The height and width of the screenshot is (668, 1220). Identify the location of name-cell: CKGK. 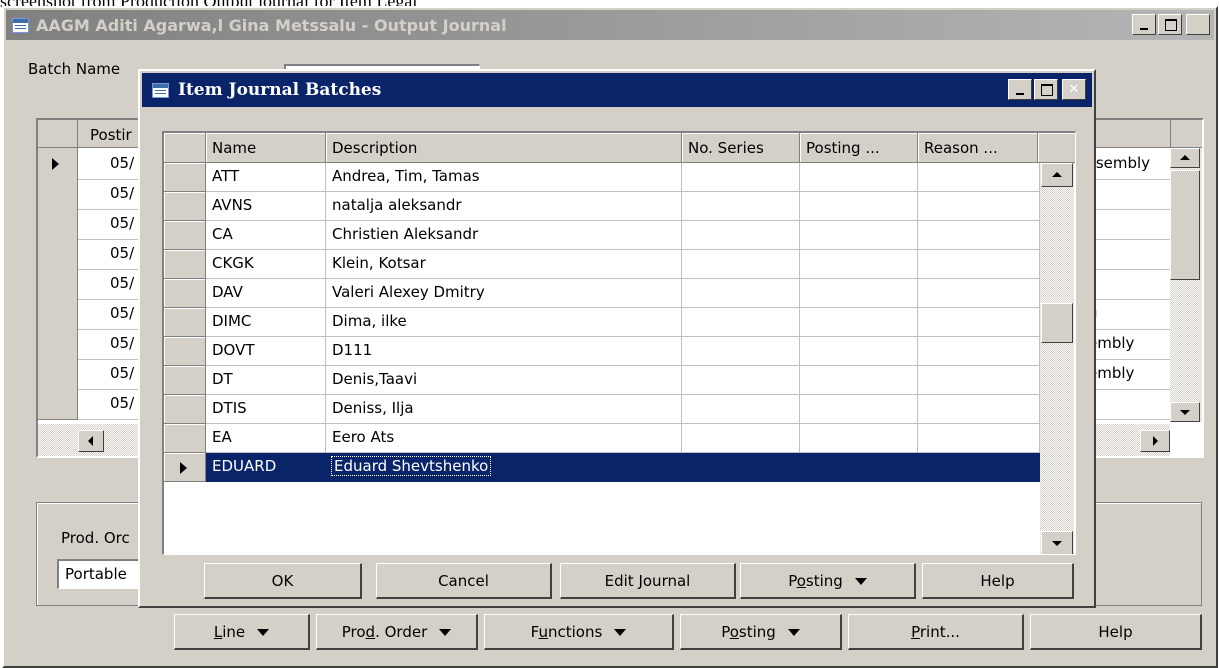
(266, 264).